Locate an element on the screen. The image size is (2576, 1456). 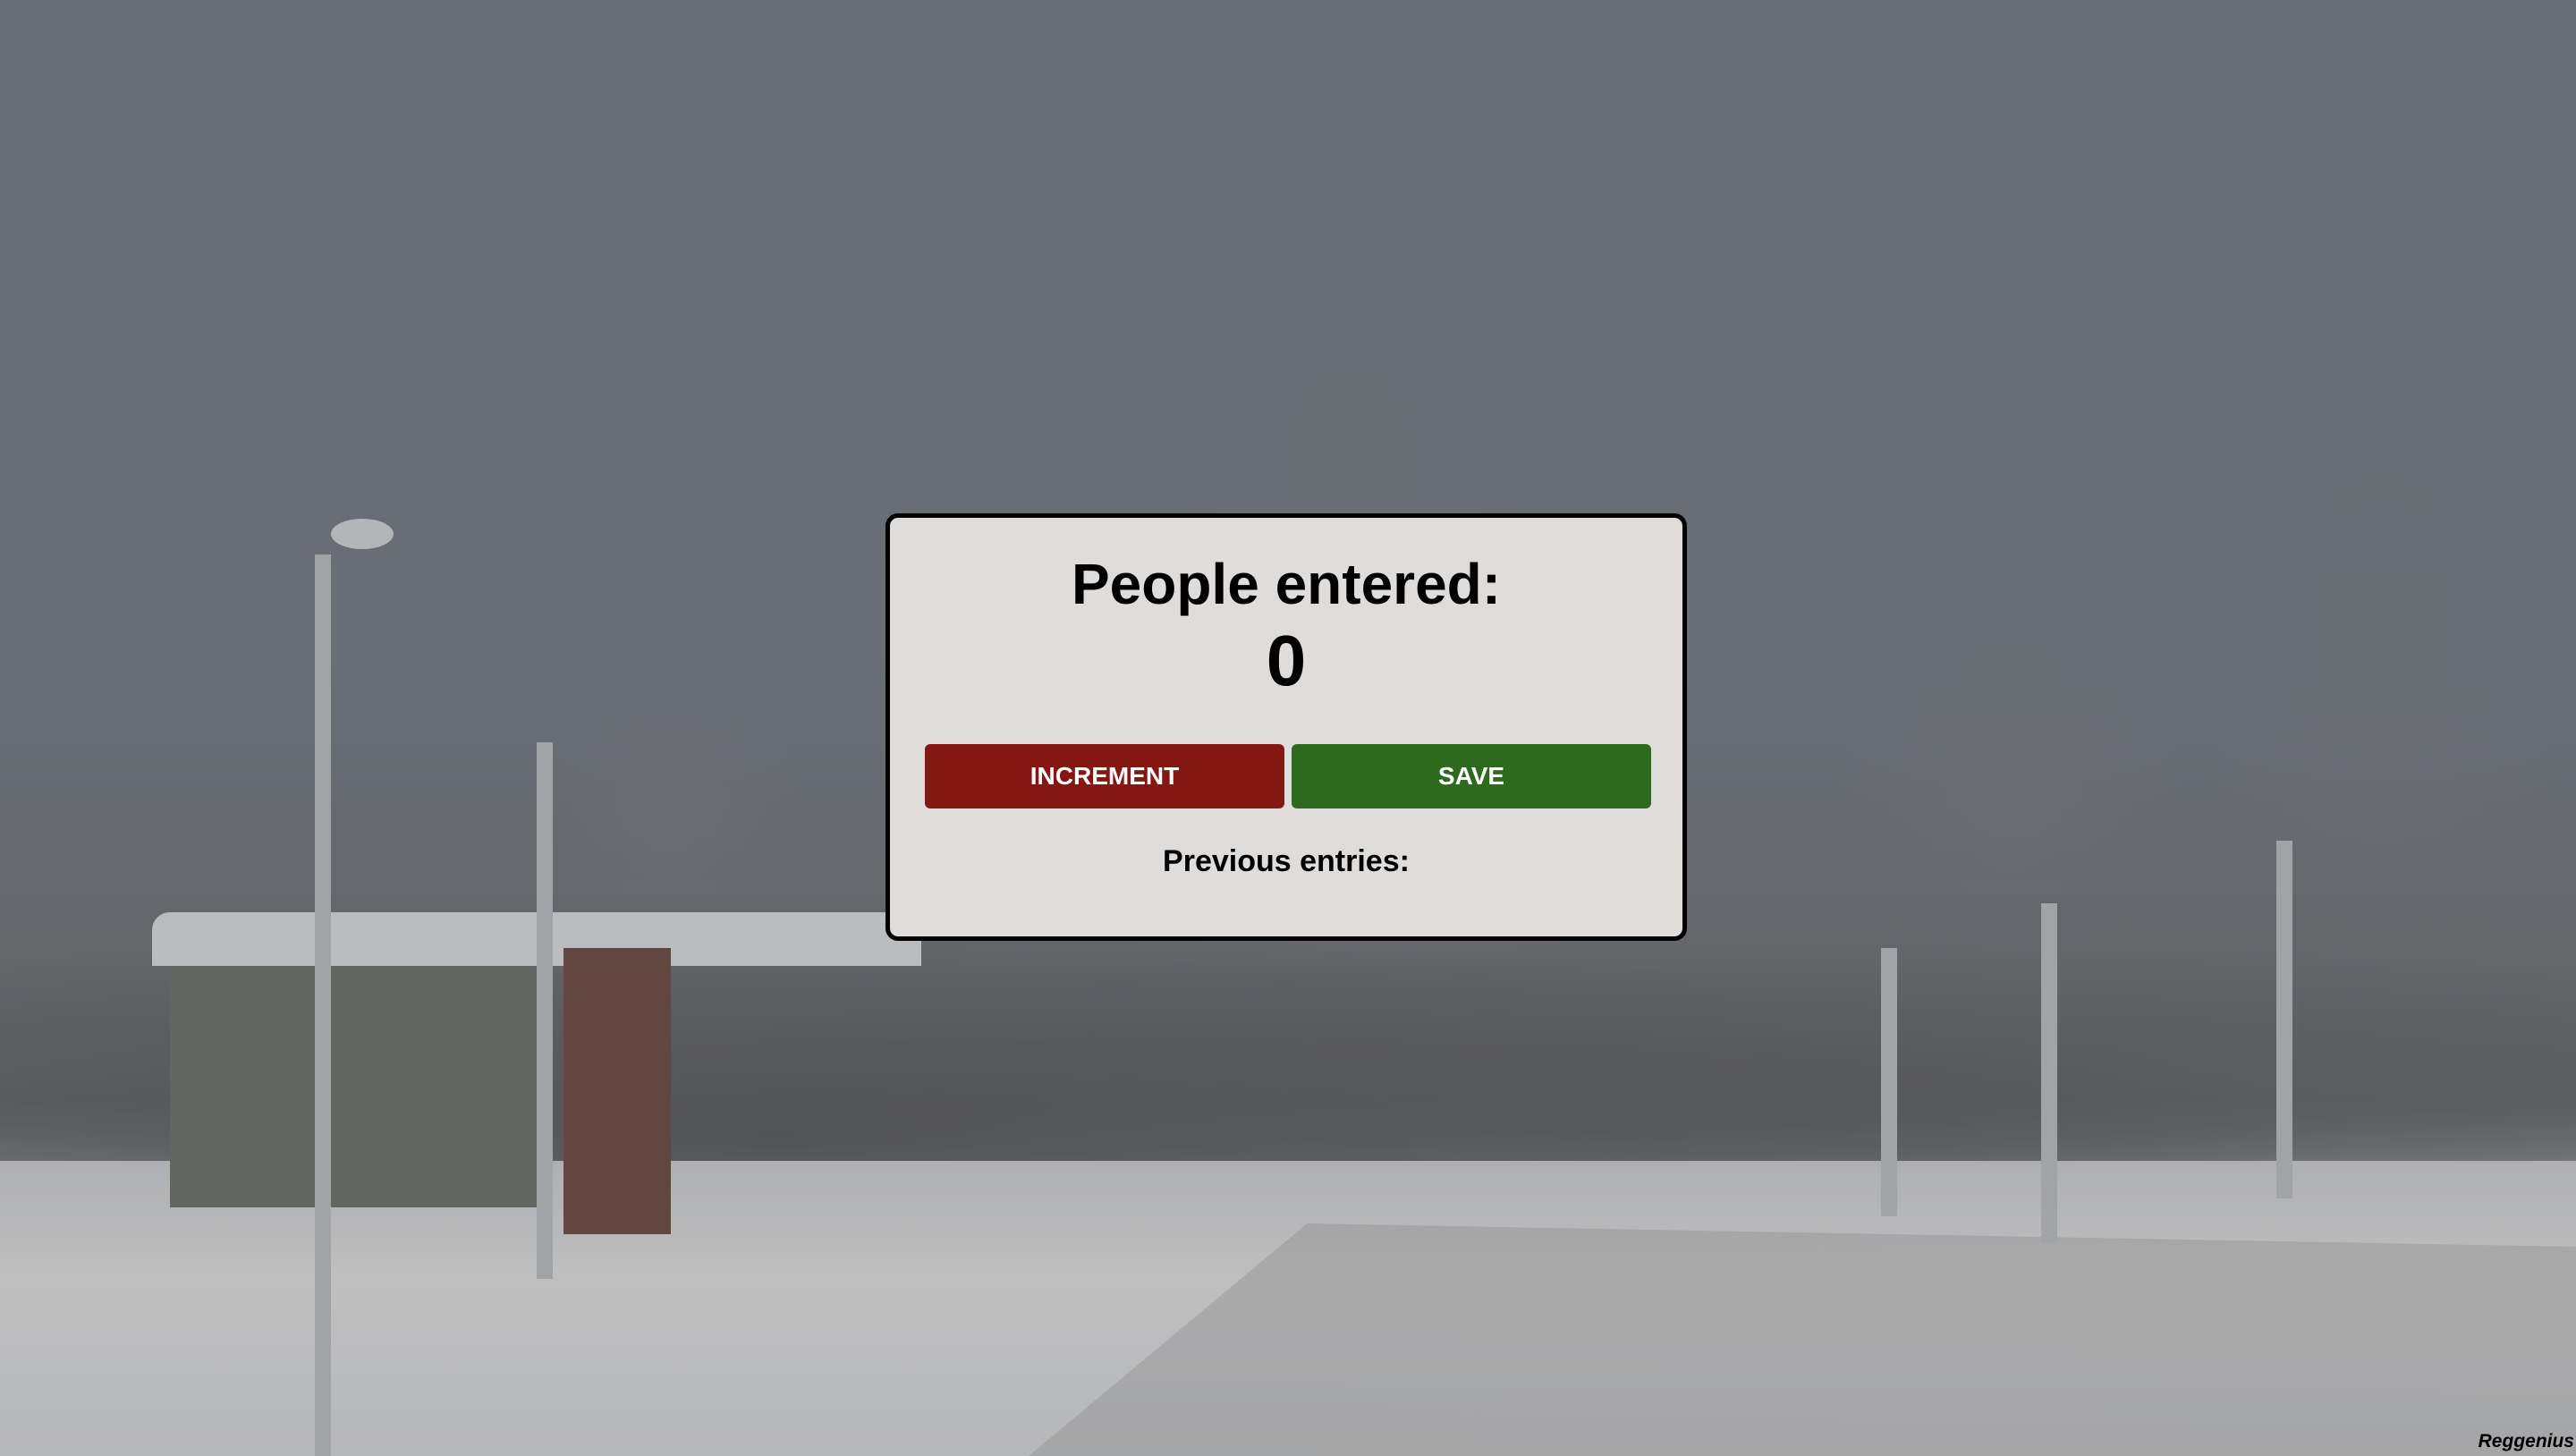
people-entered-title: People entered: is located at coordinates (1286, 584).